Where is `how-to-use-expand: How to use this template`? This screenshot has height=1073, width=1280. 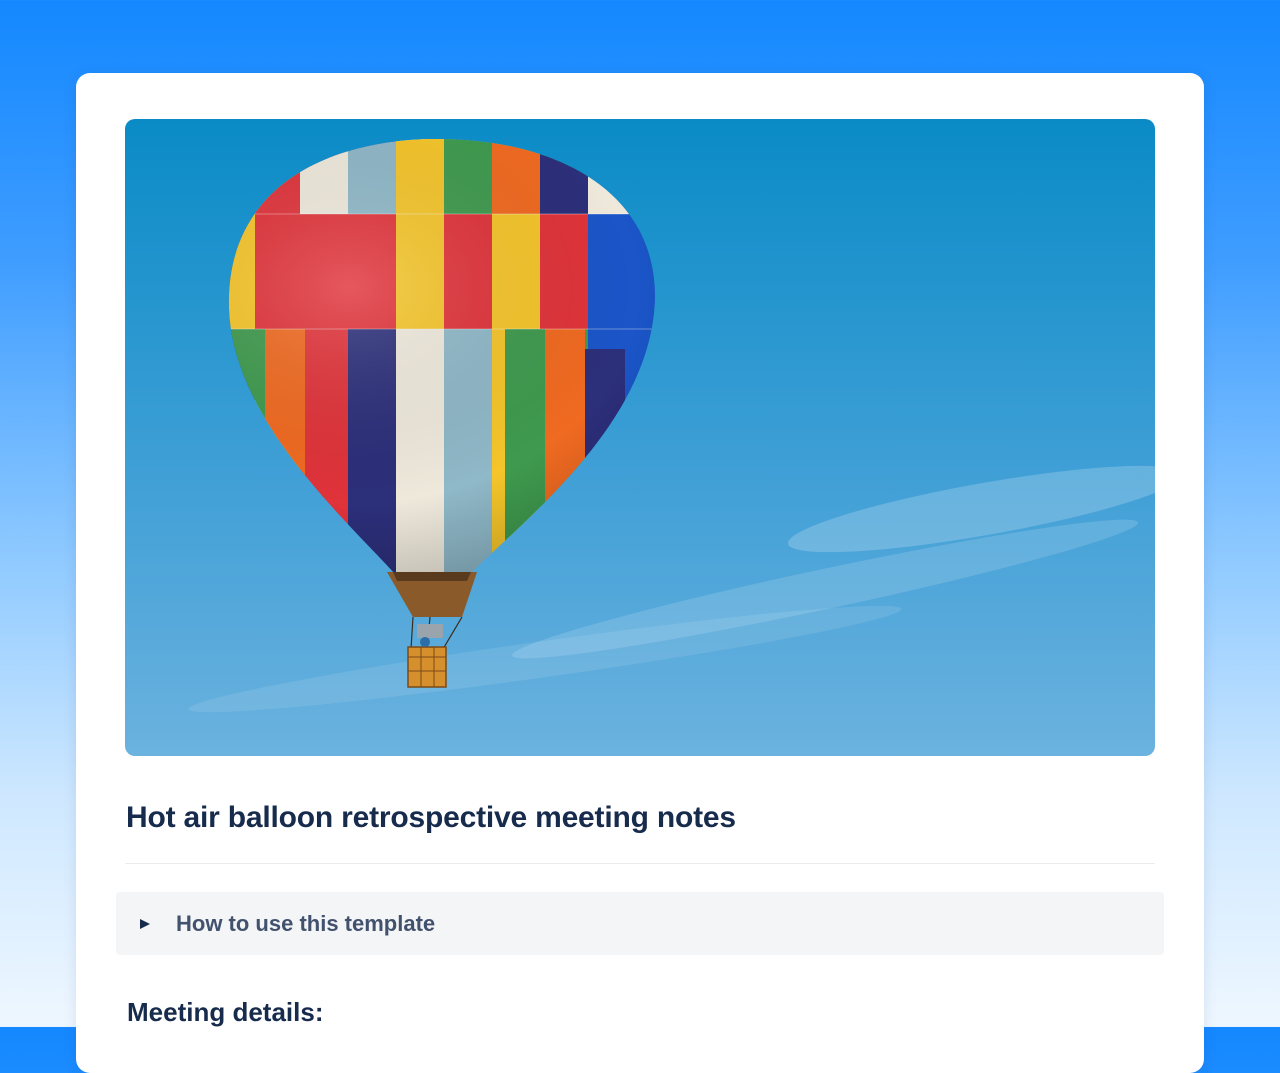 how-to-use-expand: How to use this template is located at coordinates (640, 923).